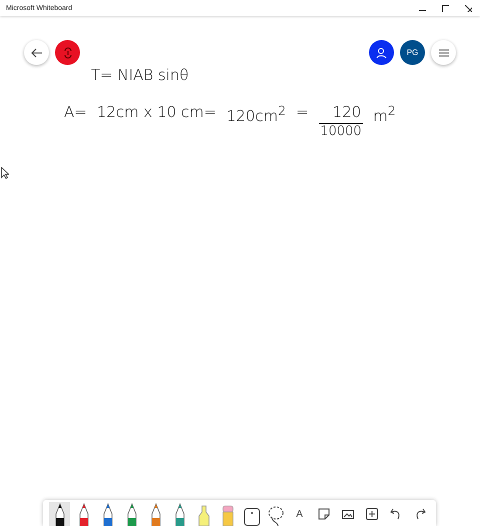 This screenshot has height=526, width=480. What do you see at coordinates (156, 112) in the screenshot?
I see `handwritten-text: 12cm x 10 cm=` at bounding box center [156, 112].